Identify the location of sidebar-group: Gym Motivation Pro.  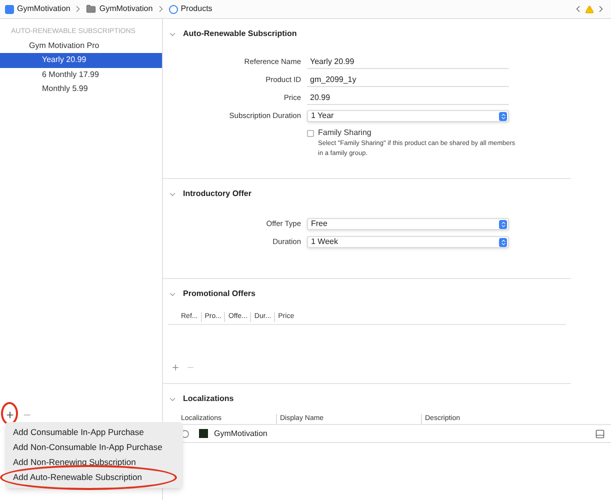
(81, 45).